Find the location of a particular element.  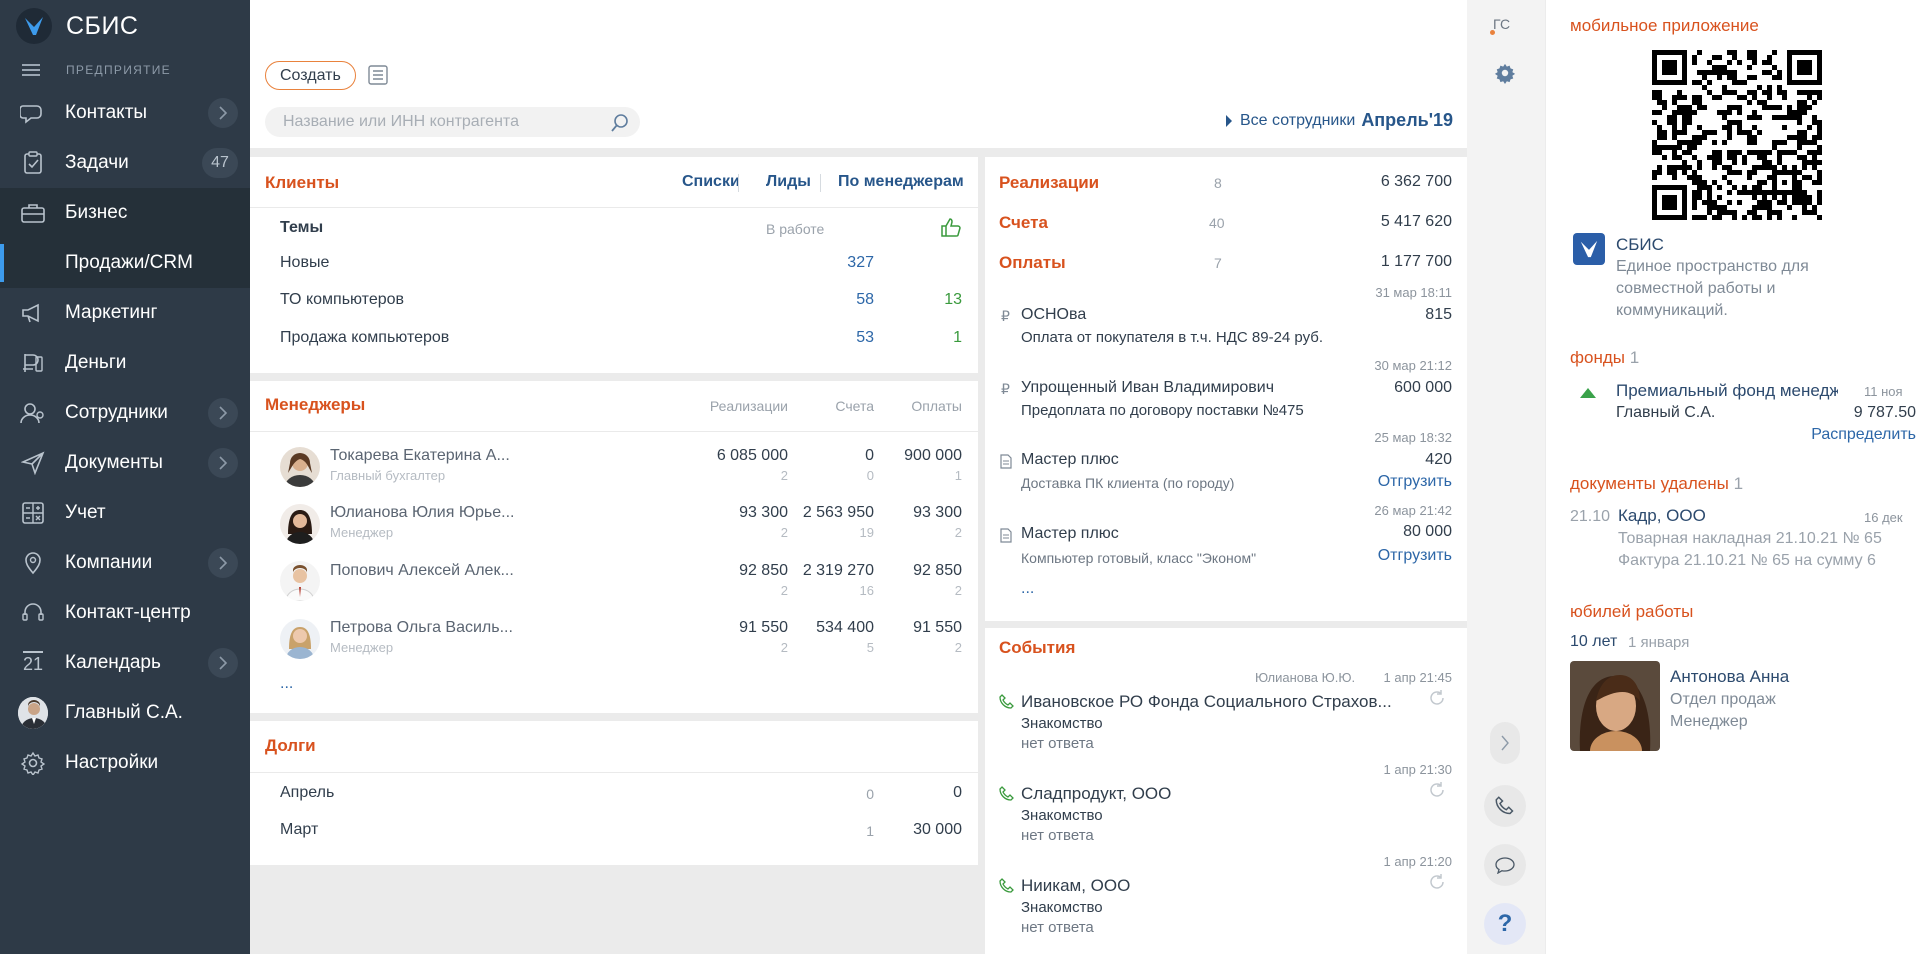

events-title: События is located at coordinates (1037, 648).